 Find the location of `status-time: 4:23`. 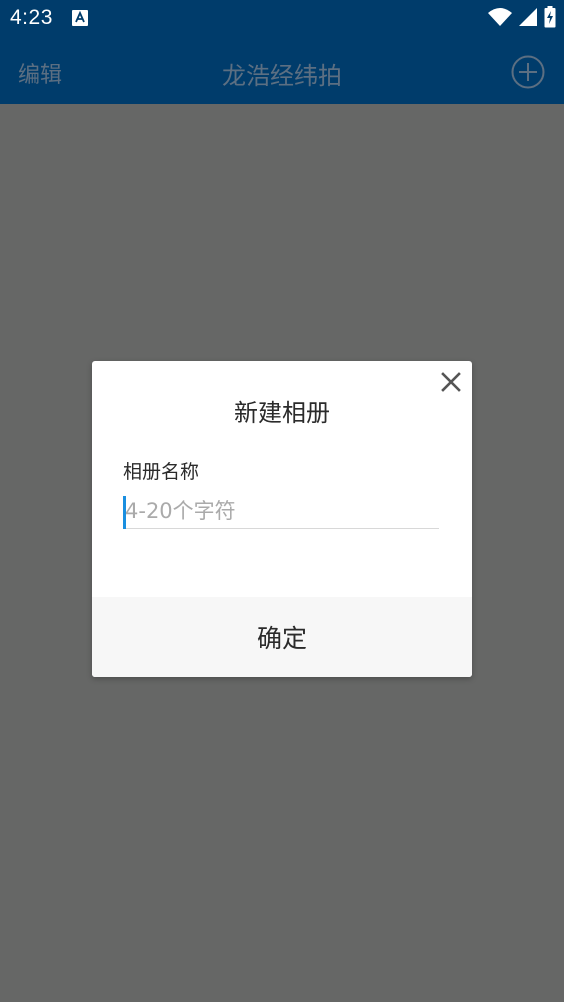

status-time: 4:23 is located at coordinates (31, 17).